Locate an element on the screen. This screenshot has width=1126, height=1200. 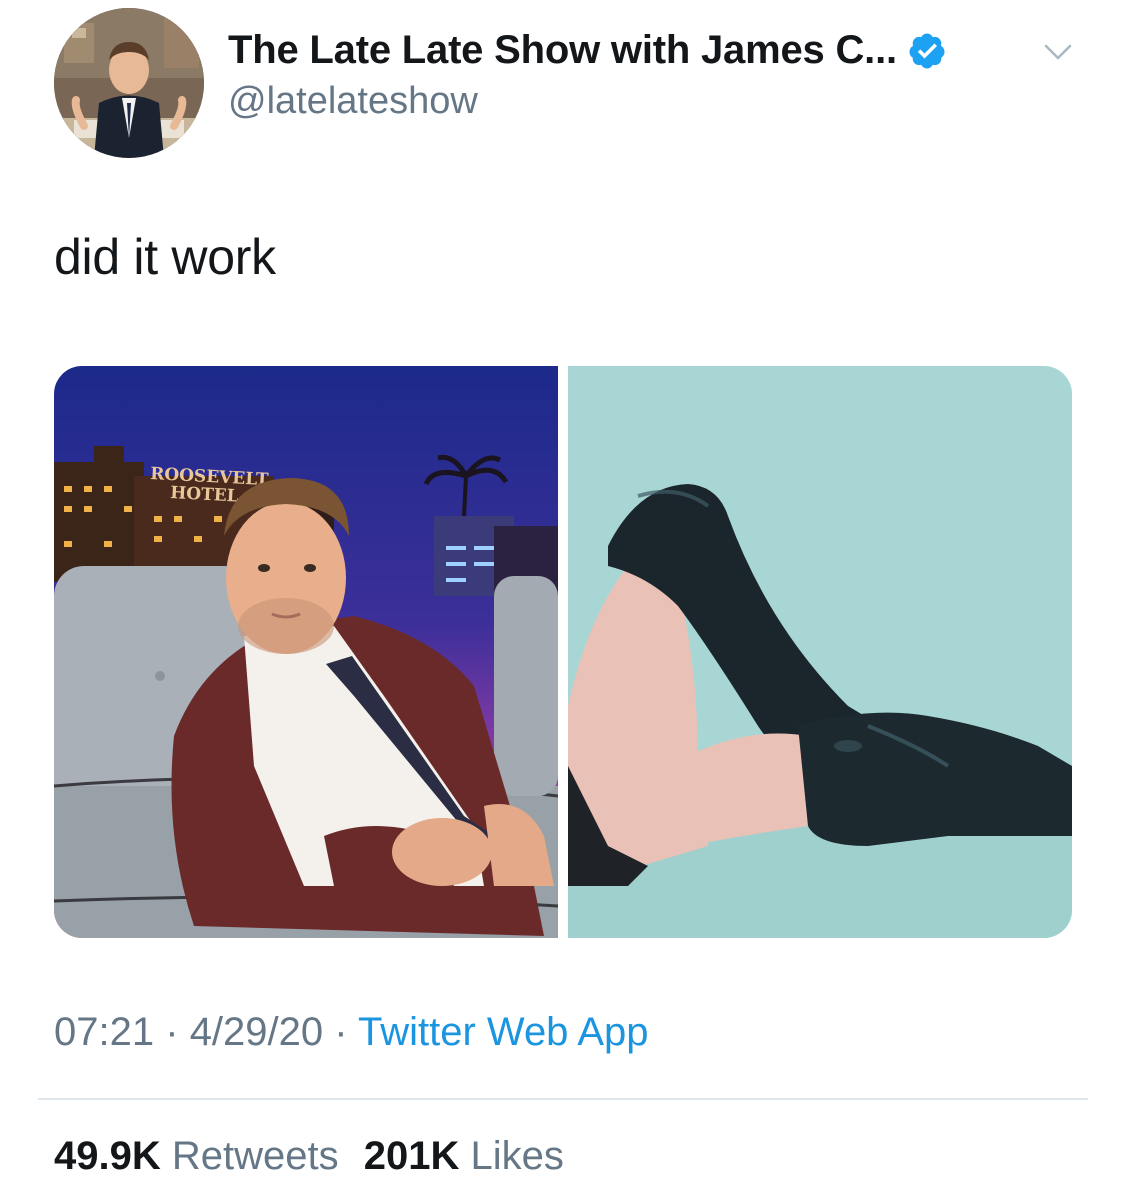
verified-badge-icon is located at coordinates (927, 50).